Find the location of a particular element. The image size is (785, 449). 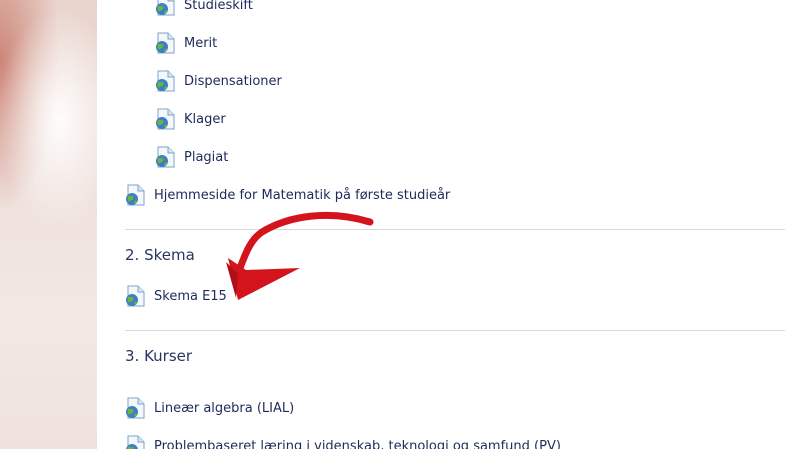

link-klager: Klager is located at coordinates (190, 119).